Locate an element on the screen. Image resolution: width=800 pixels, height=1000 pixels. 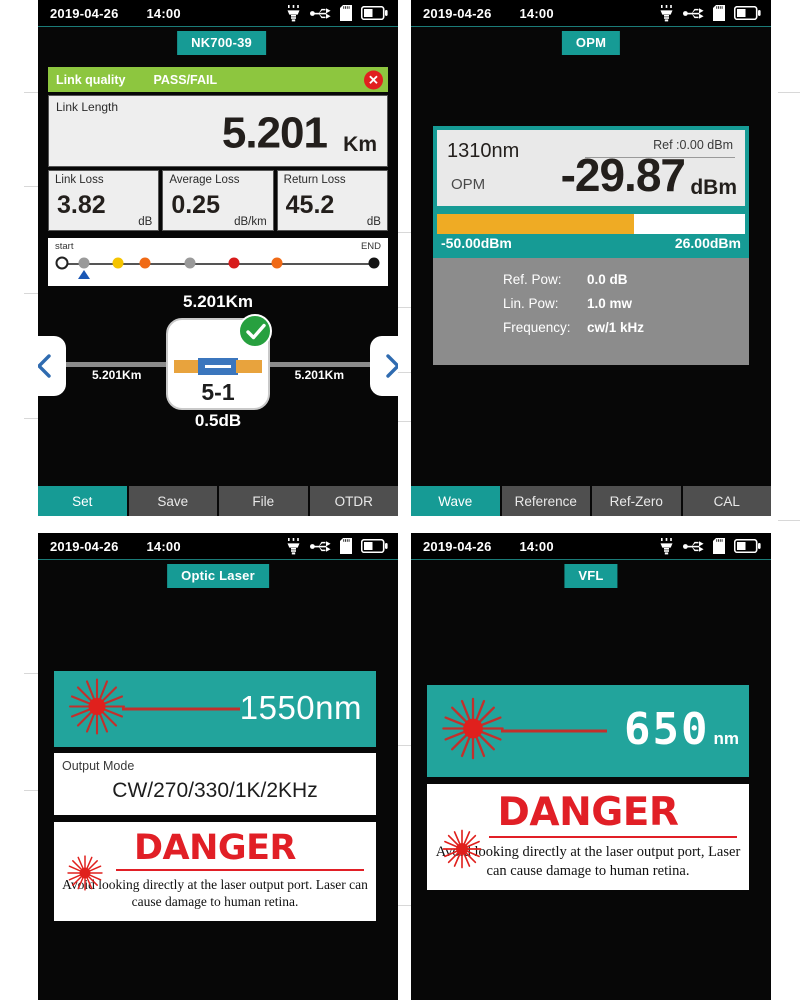
close-icon: ✕ is located at coordinates (373, 79).